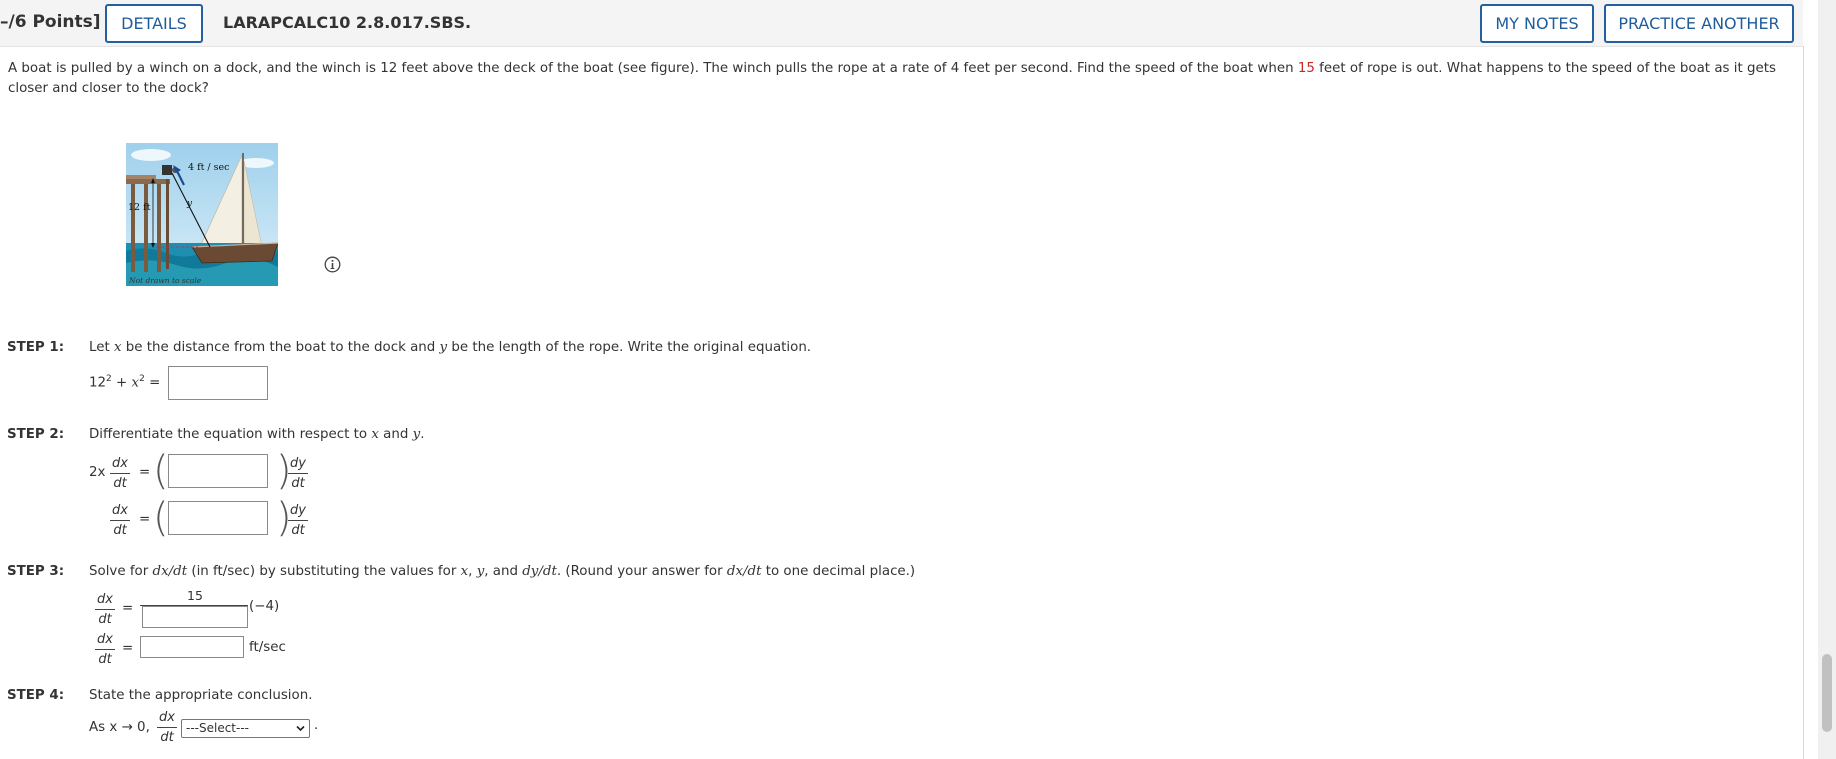  Describe the element at coordinates (1827, 693) in the screenshot. I see `scrollbar-thumb` at that location.